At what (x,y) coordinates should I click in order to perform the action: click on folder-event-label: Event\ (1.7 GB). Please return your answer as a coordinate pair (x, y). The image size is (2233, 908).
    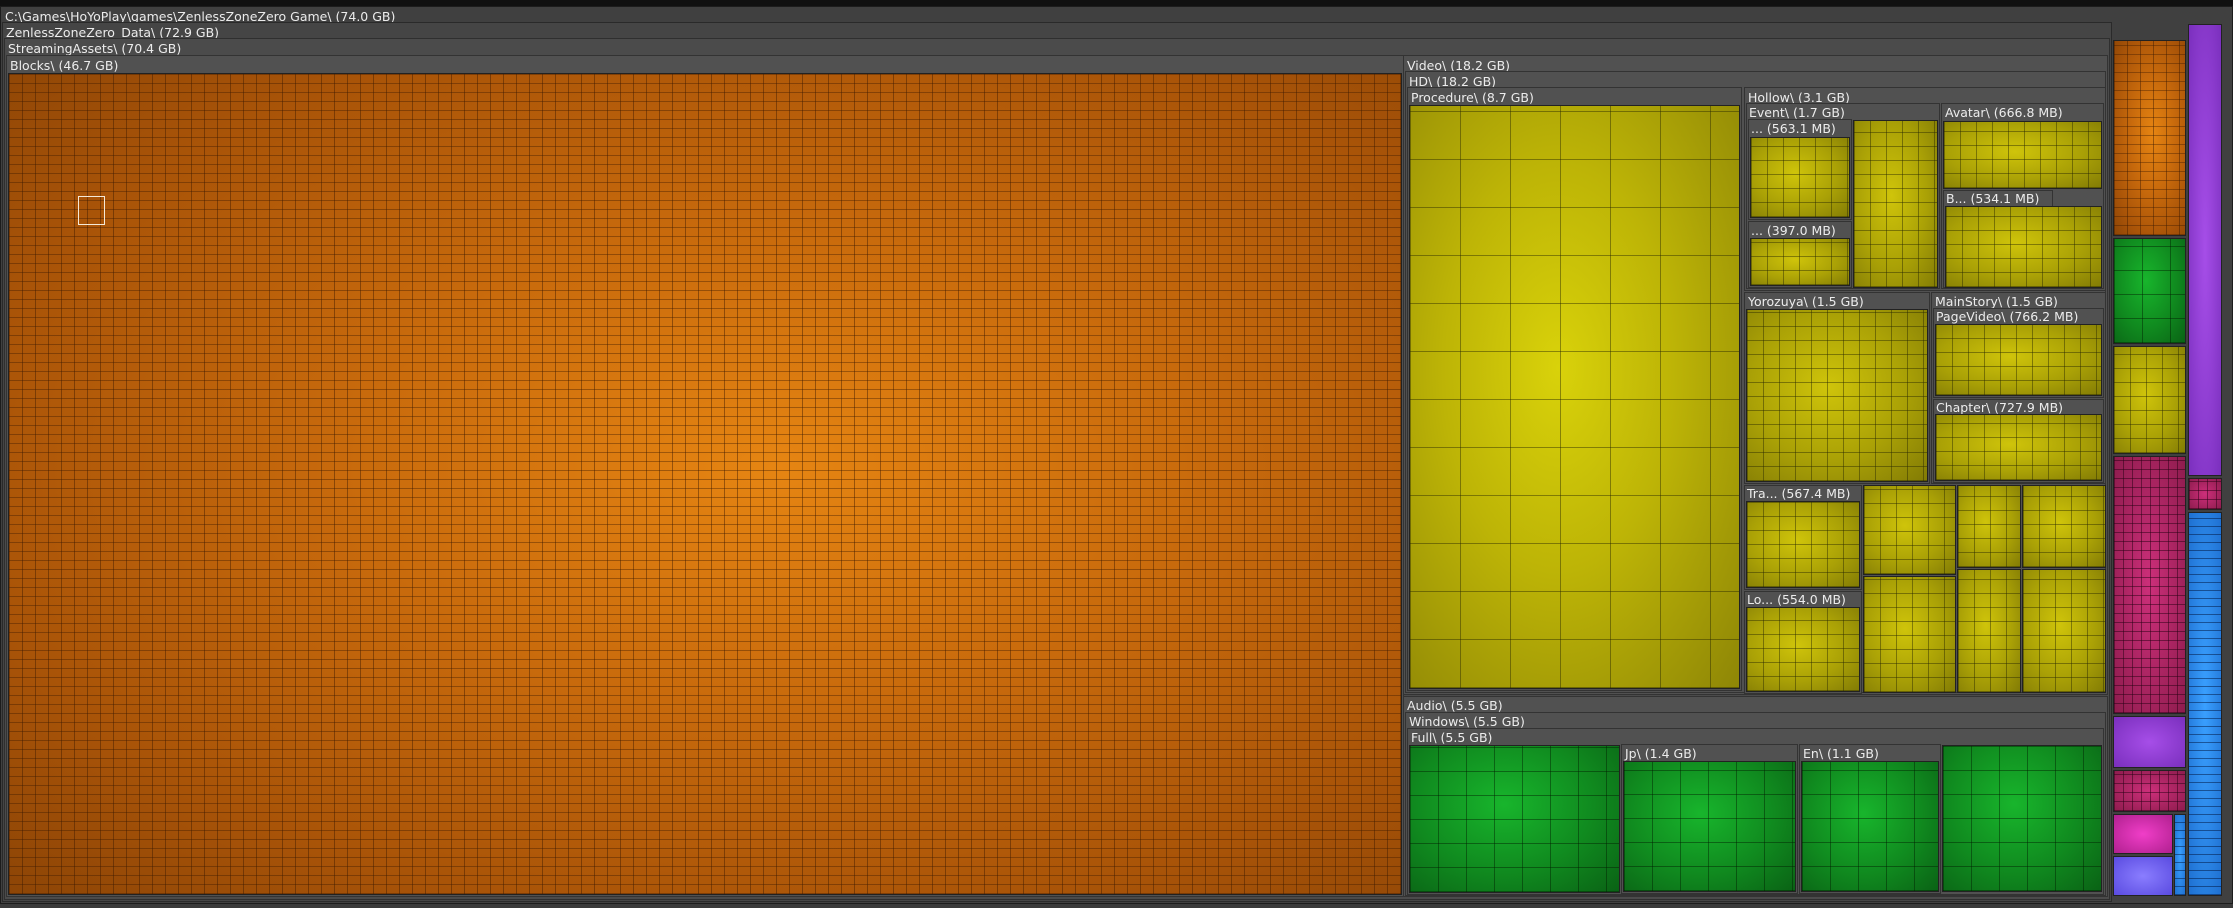
    Looking at the image, I should click on (1797, 112).